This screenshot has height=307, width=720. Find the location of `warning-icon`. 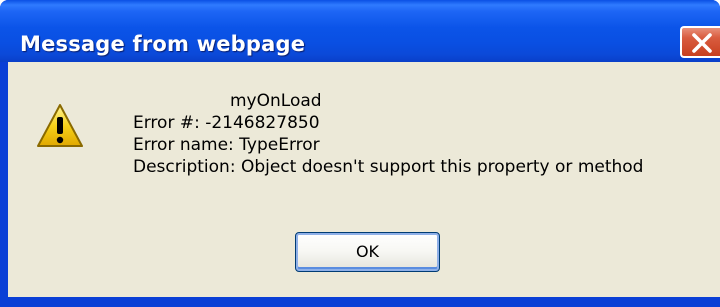

warning-icon is located at coordinates (60, 125).